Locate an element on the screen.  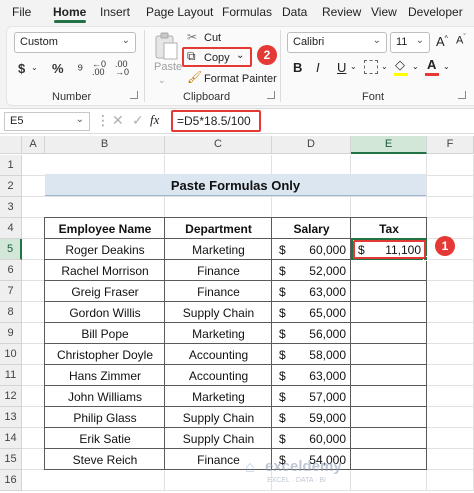
paste-button-label: Paste is located at coordinates (168, 67).